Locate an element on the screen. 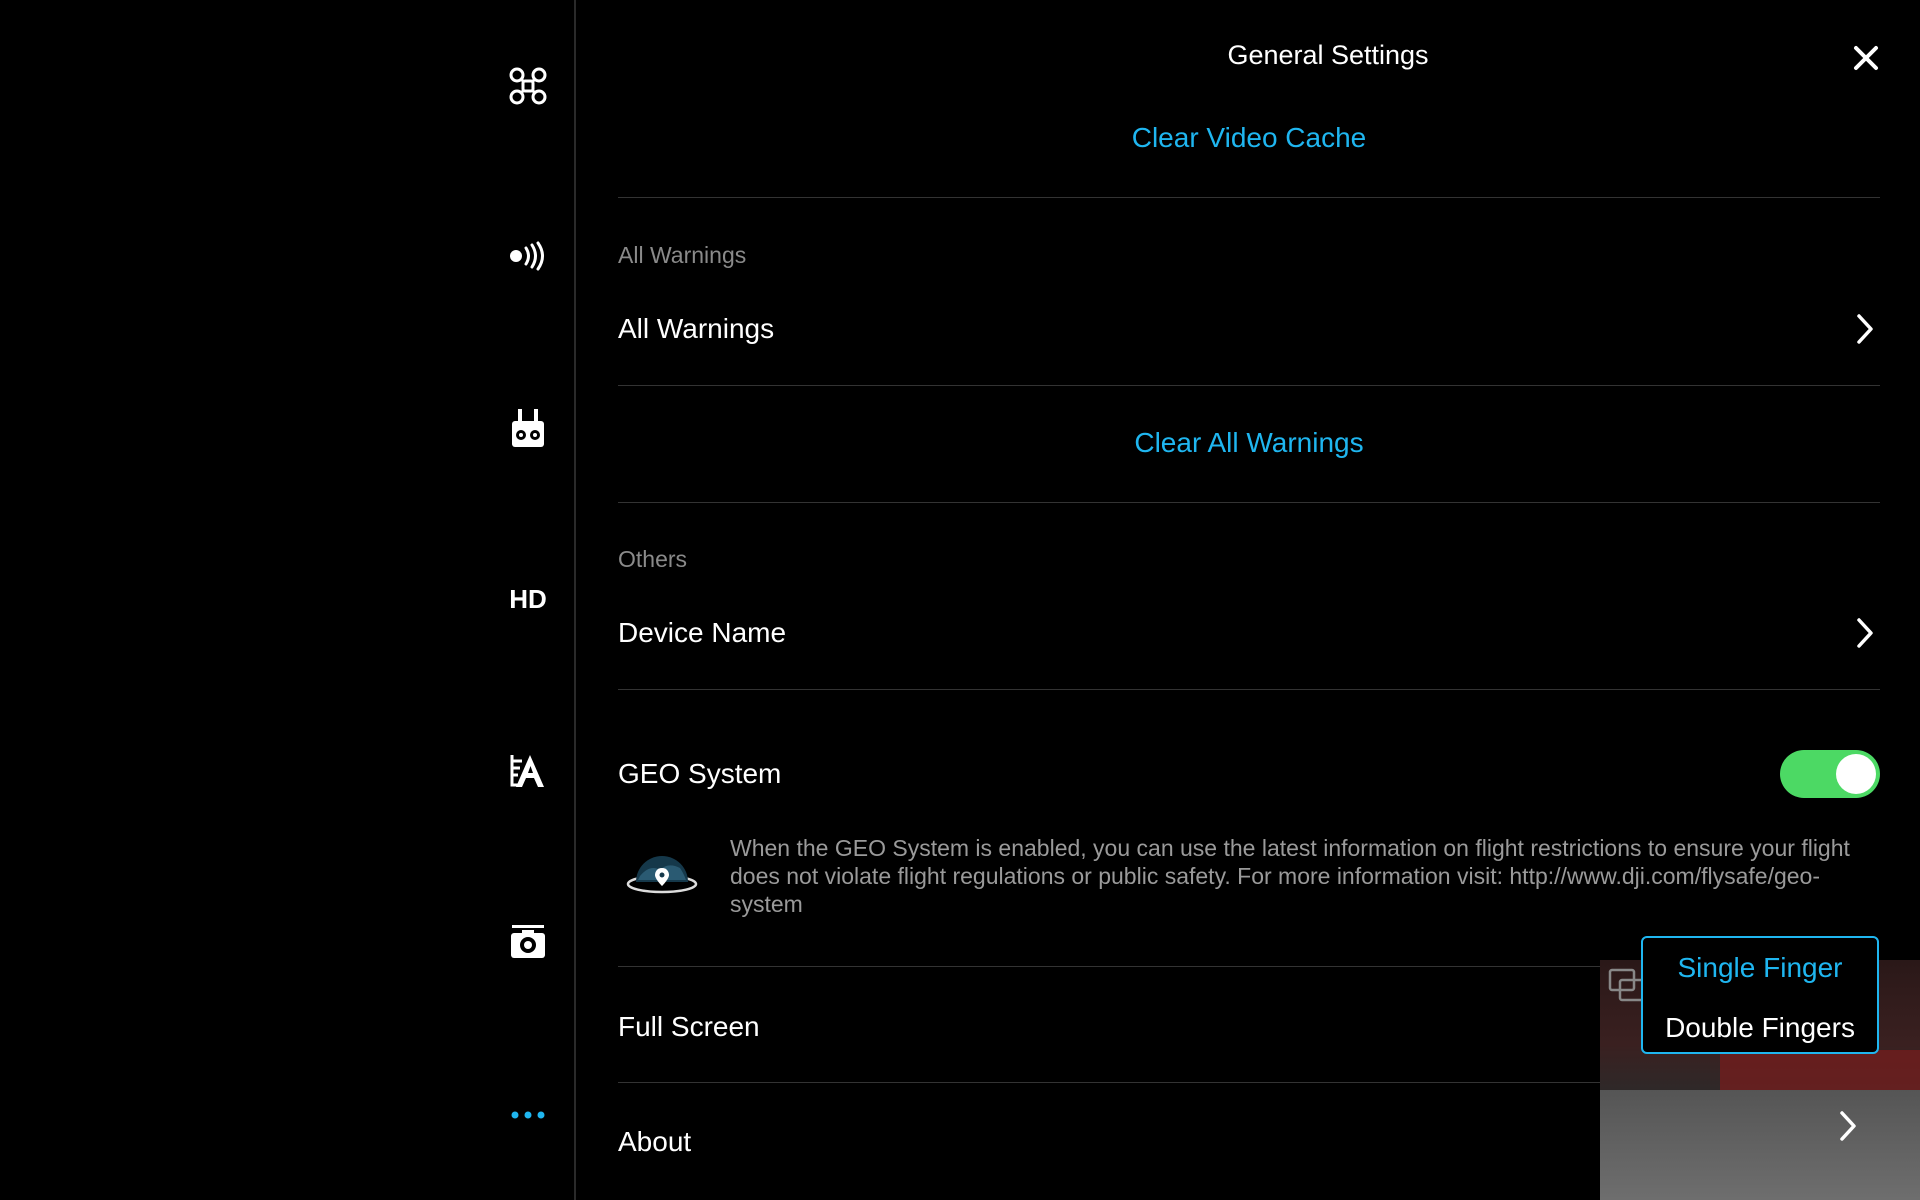  sidebar-item-camera is located at coordinates (528, 942).